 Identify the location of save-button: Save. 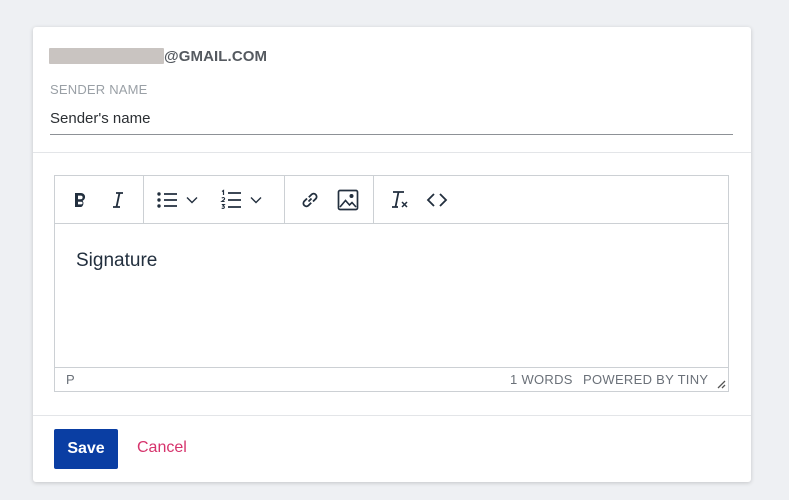
(86, 449).